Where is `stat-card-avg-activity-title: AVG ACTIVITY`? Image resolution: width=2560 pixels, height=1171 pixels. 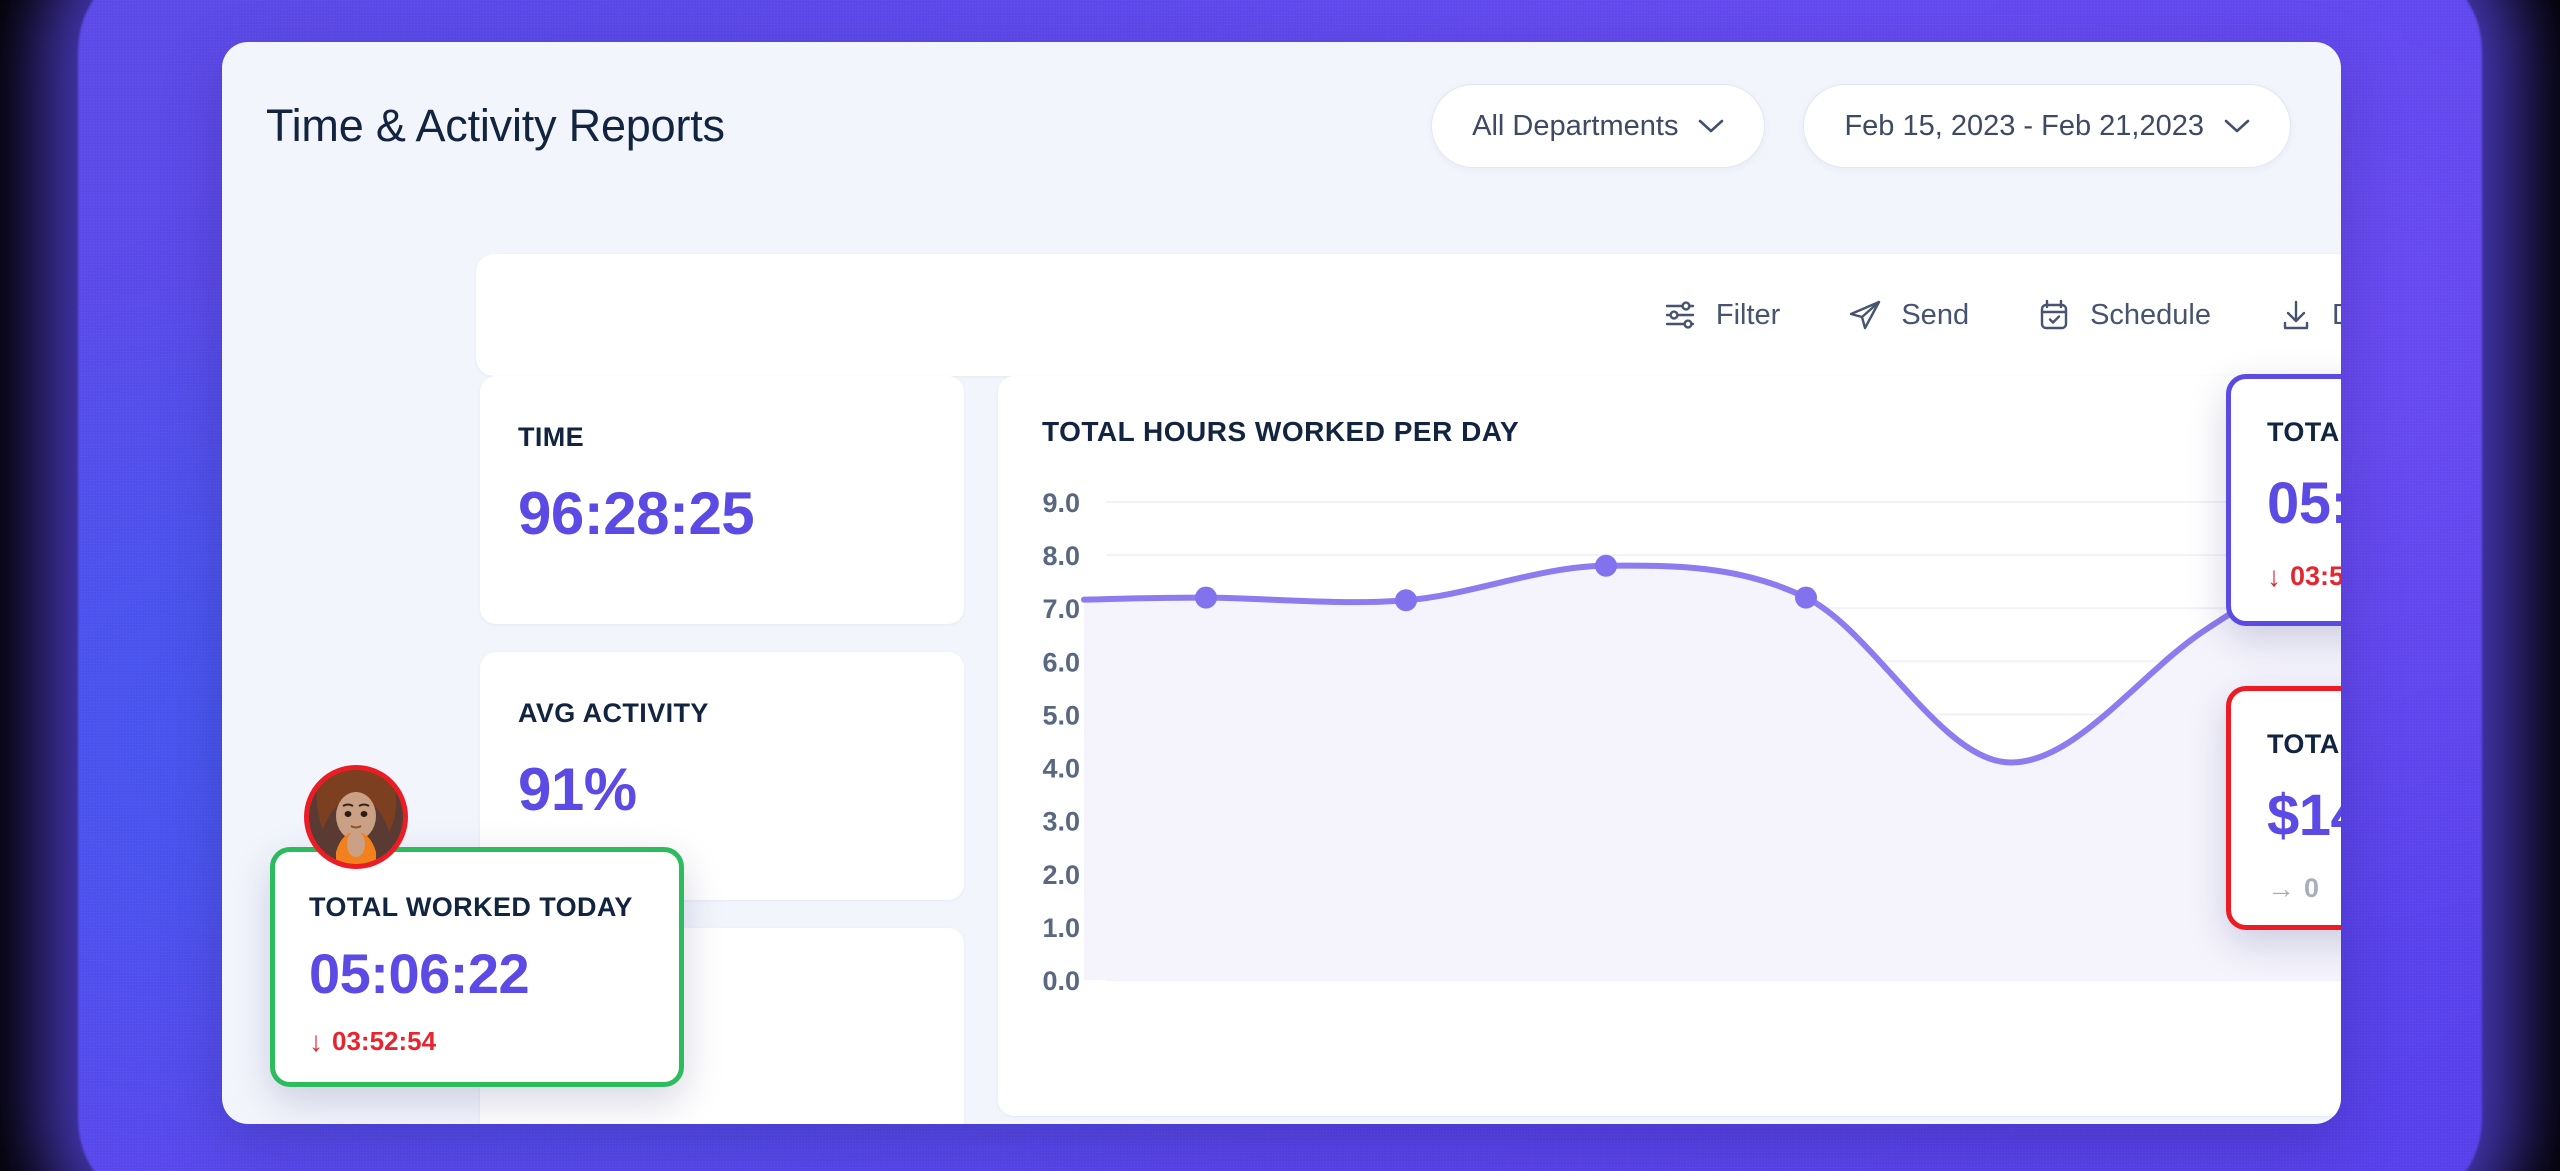 stat-card-avg-activity-title: AVG ACTIVITY is located at coordinates (613, 713).